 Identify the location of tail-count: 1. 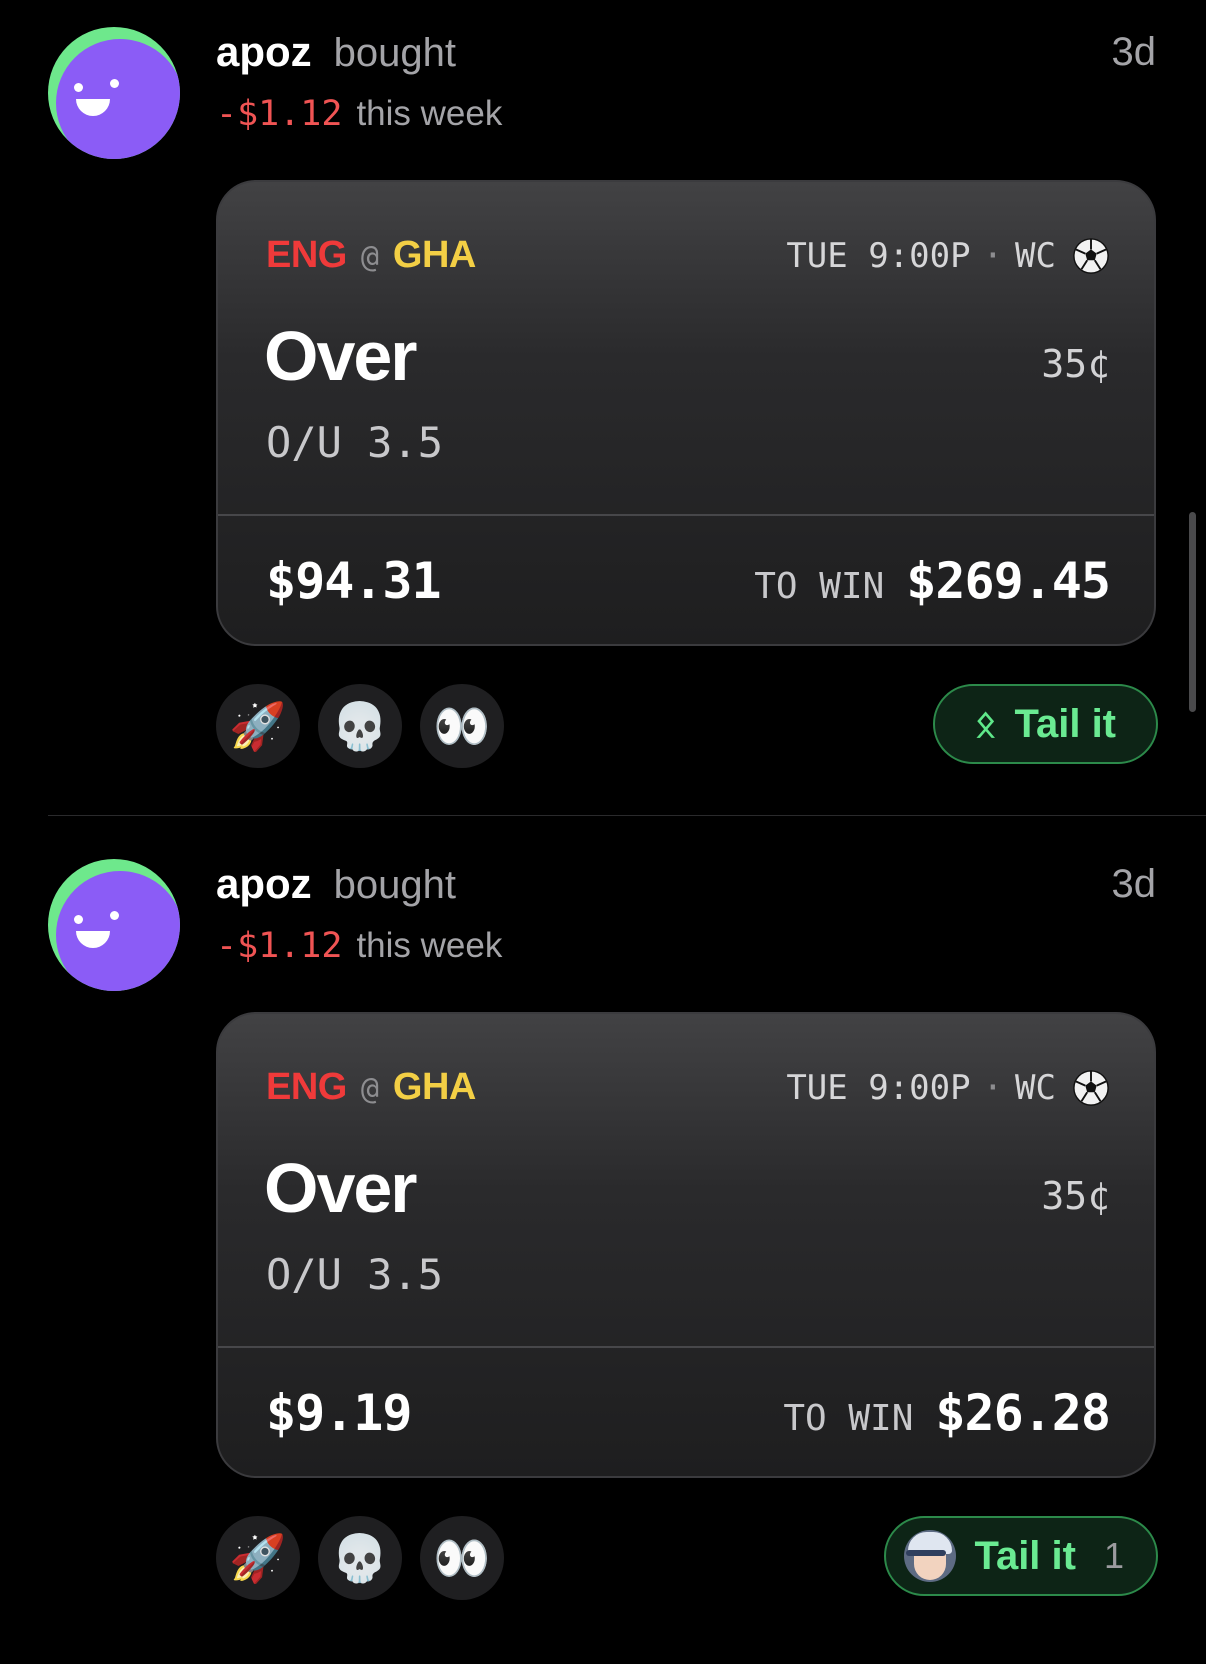
(1113, 1555).